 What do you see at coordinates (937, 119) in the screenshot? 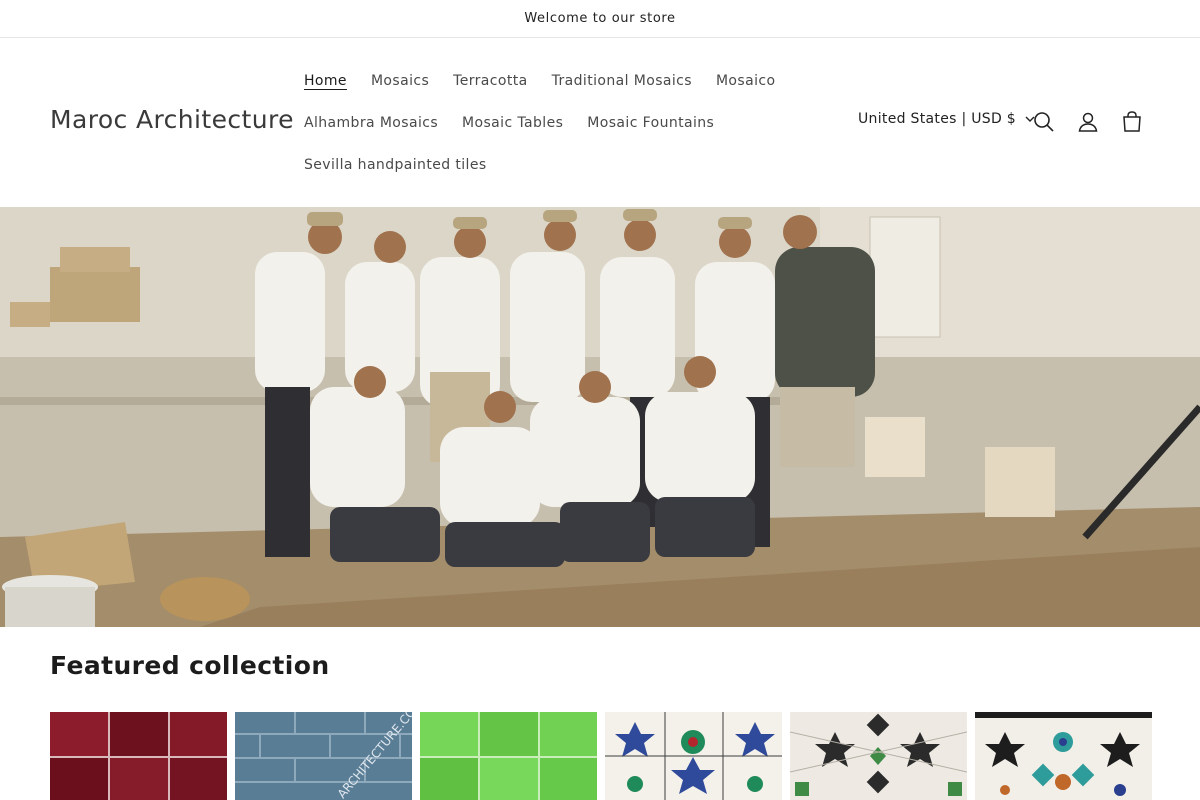
I see `country-selector-label: United States | USD $` at bounding box center [937, 119].